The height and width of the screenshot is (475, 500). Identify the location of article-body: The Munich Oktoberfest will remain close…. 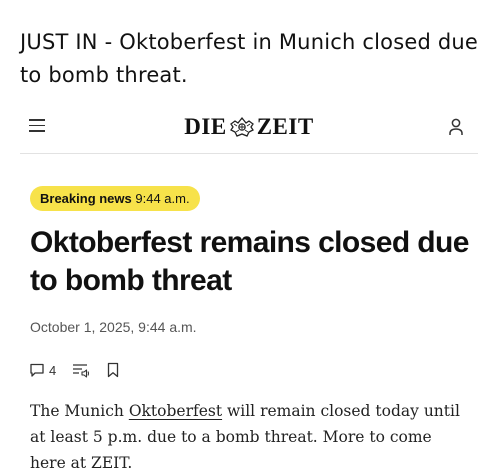
(250, 436).